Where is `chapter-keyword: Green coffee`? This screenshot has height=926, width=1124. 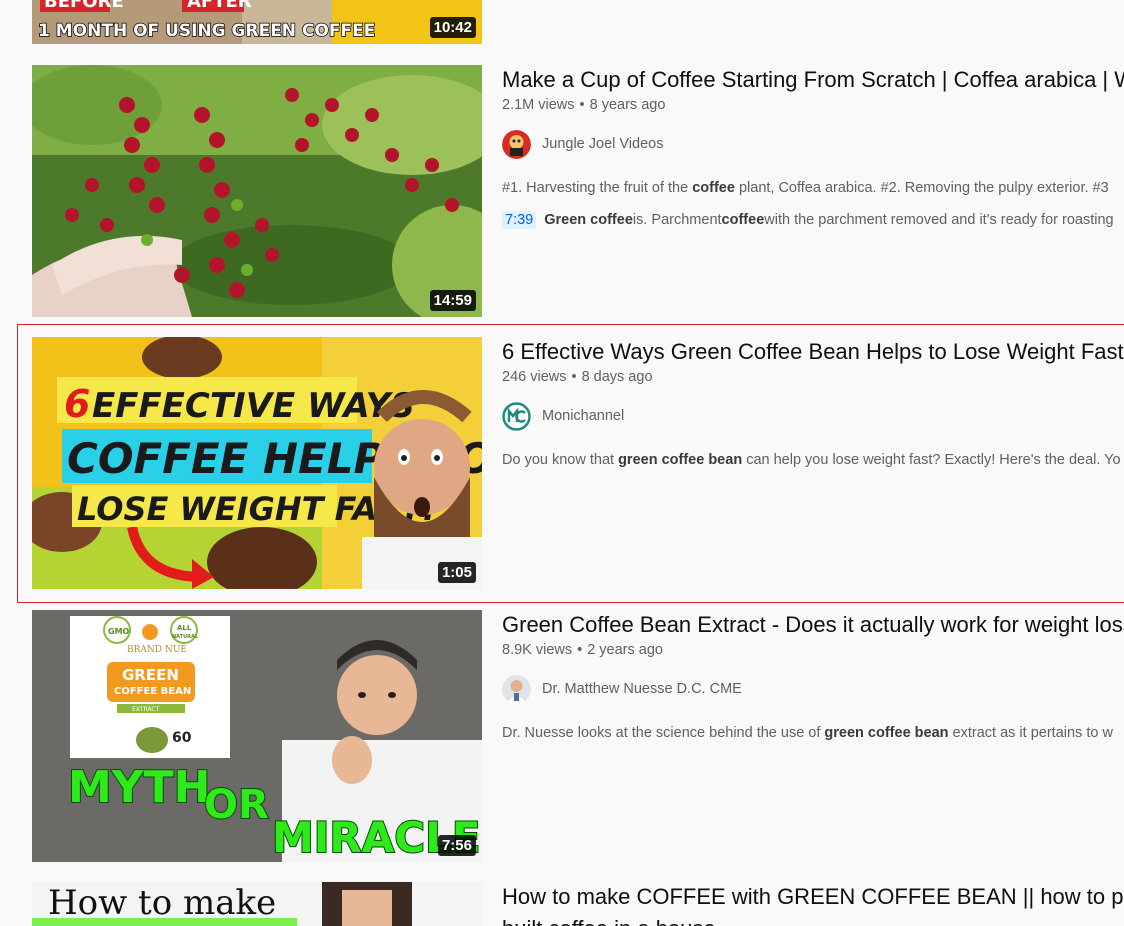 chapter-keyword: Green coffee is located at coordinates (588, 220).